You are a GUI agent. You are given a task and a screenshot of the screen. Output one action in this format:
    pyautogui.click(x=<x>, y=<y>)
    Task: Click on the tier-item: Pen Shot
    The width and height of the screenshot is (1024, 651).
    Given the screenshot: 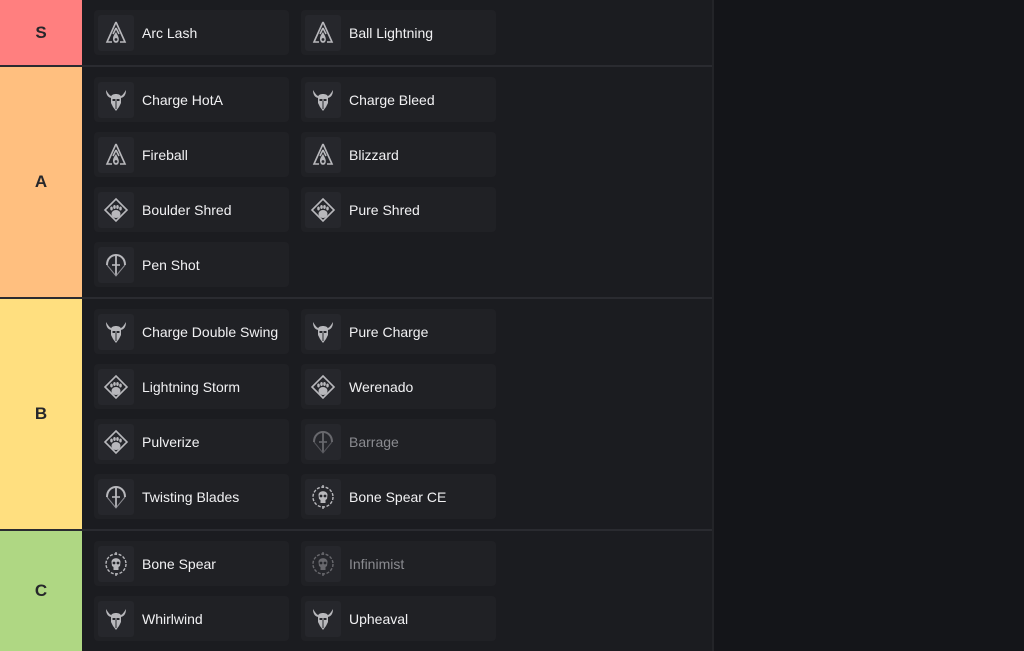 What is the action you would take?
    pyautogui.click(x=191, y=264)
    